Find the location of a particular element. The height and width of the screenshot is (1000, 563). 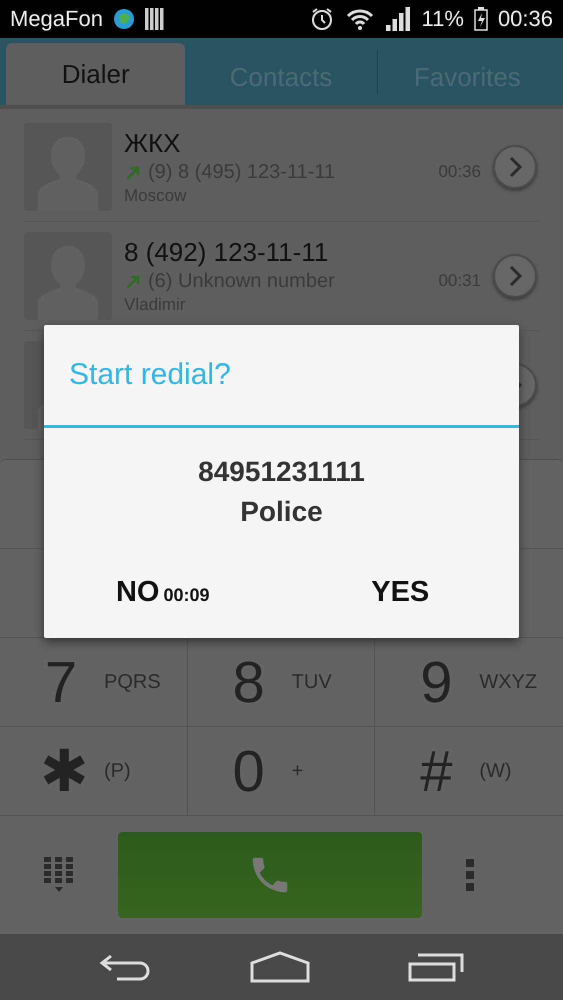

contact-name: 8 (492) 123-11-11 is located at coordinates (227, 252).